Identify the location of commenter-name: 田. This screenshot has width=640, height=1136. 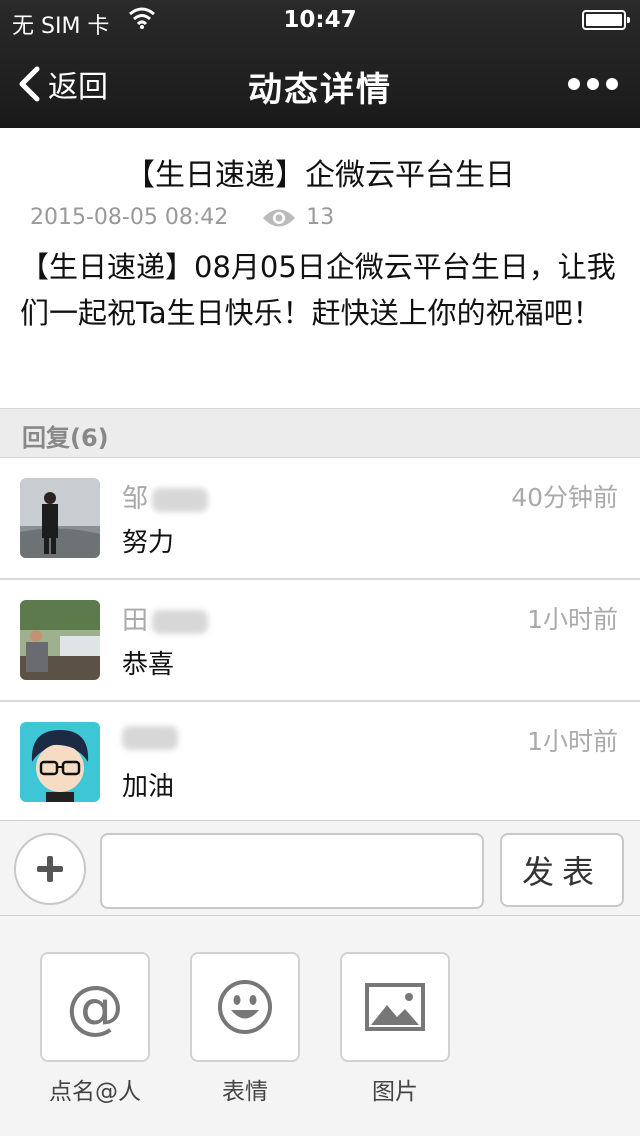
(165, 618).